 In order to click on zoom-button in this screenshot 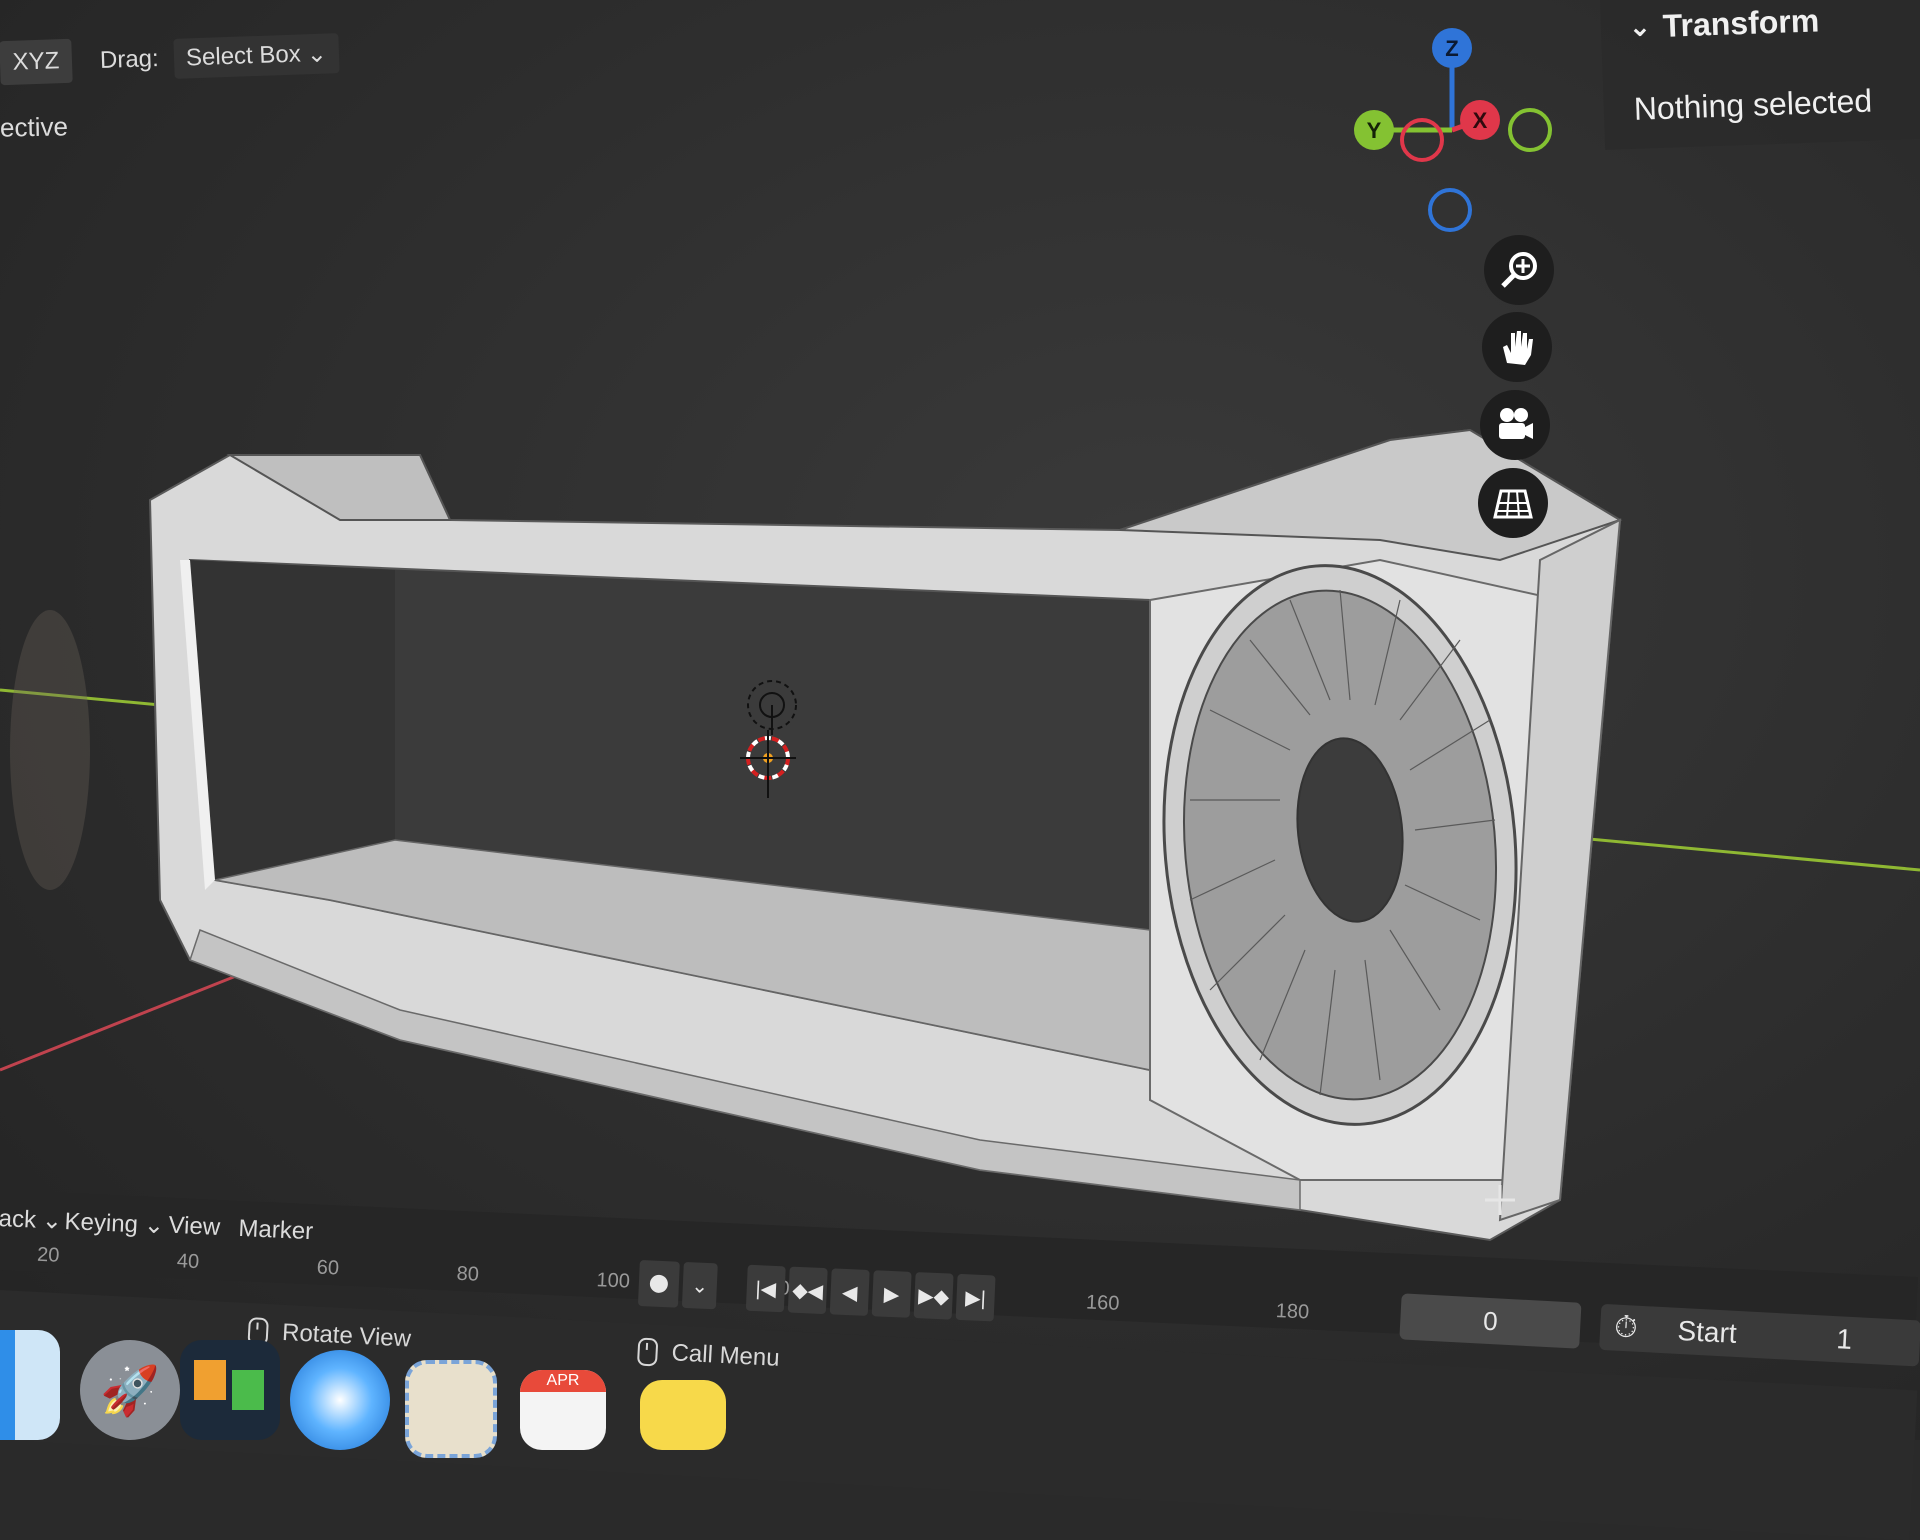, I will do `click(1519, 270)`.